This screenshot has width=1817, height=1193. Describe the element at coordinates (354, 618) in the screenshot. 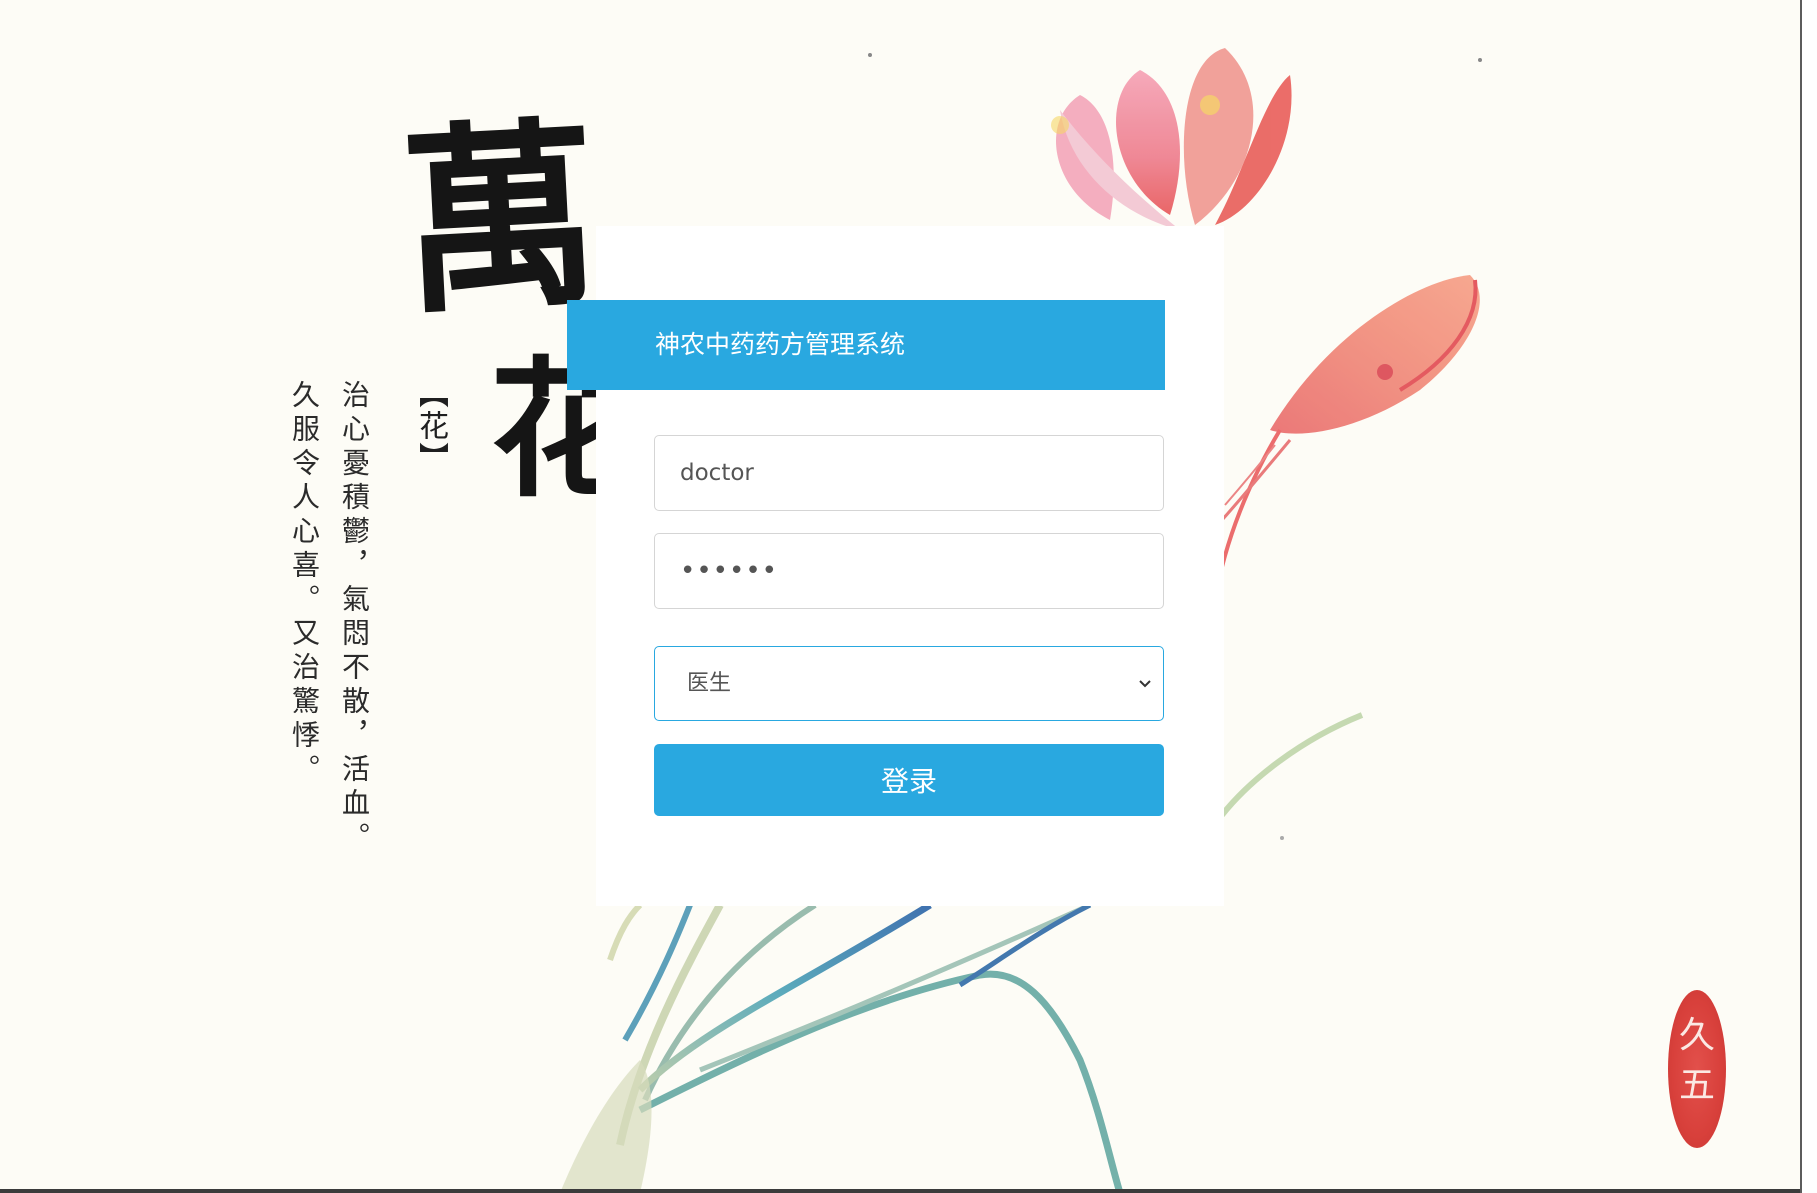

I see `verse-line: 治心憂積鬱，氣悶不散，活血。` at that location.